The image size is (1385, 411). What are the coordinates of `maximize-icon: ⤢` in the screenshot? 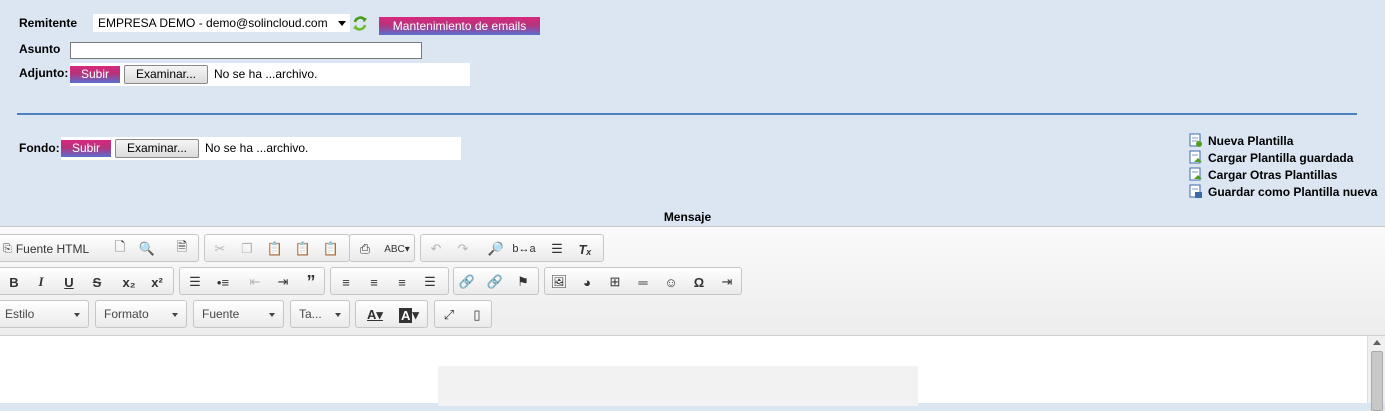 It's located at (449, 315).